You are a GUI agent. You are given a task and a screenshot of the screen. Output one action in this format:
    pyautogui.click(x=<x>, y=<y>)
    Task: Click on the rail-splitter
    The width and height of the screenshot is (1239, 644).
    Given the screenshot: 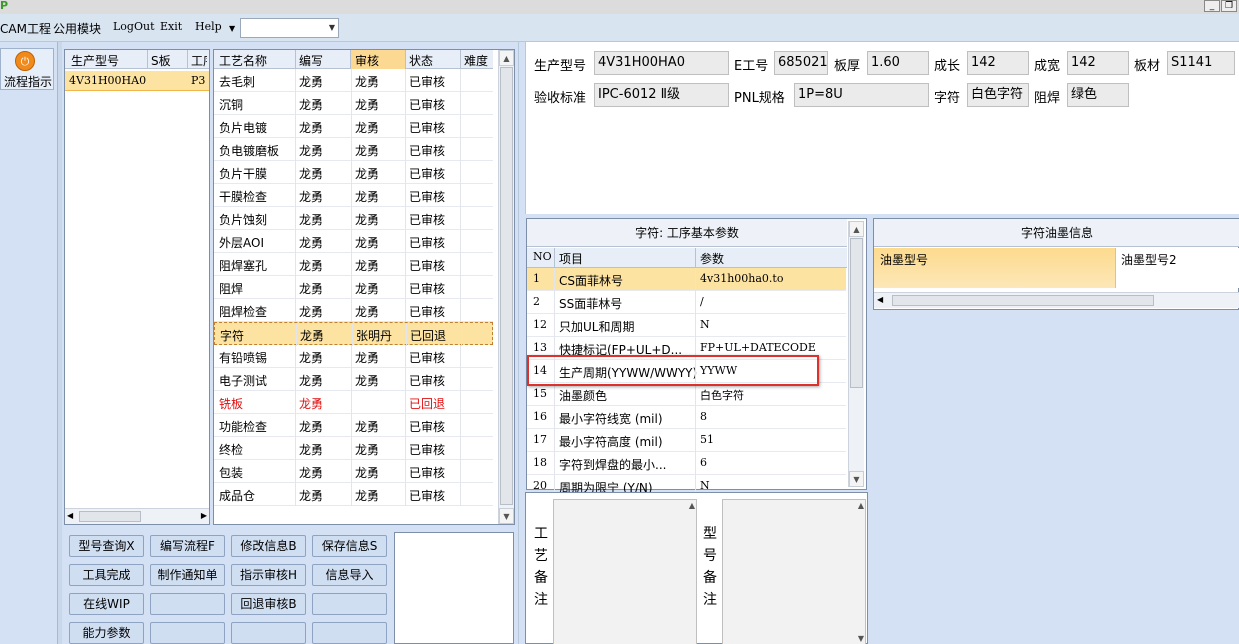 What is the action you would take?
    pyautogui.click(x=59, y=343)
    